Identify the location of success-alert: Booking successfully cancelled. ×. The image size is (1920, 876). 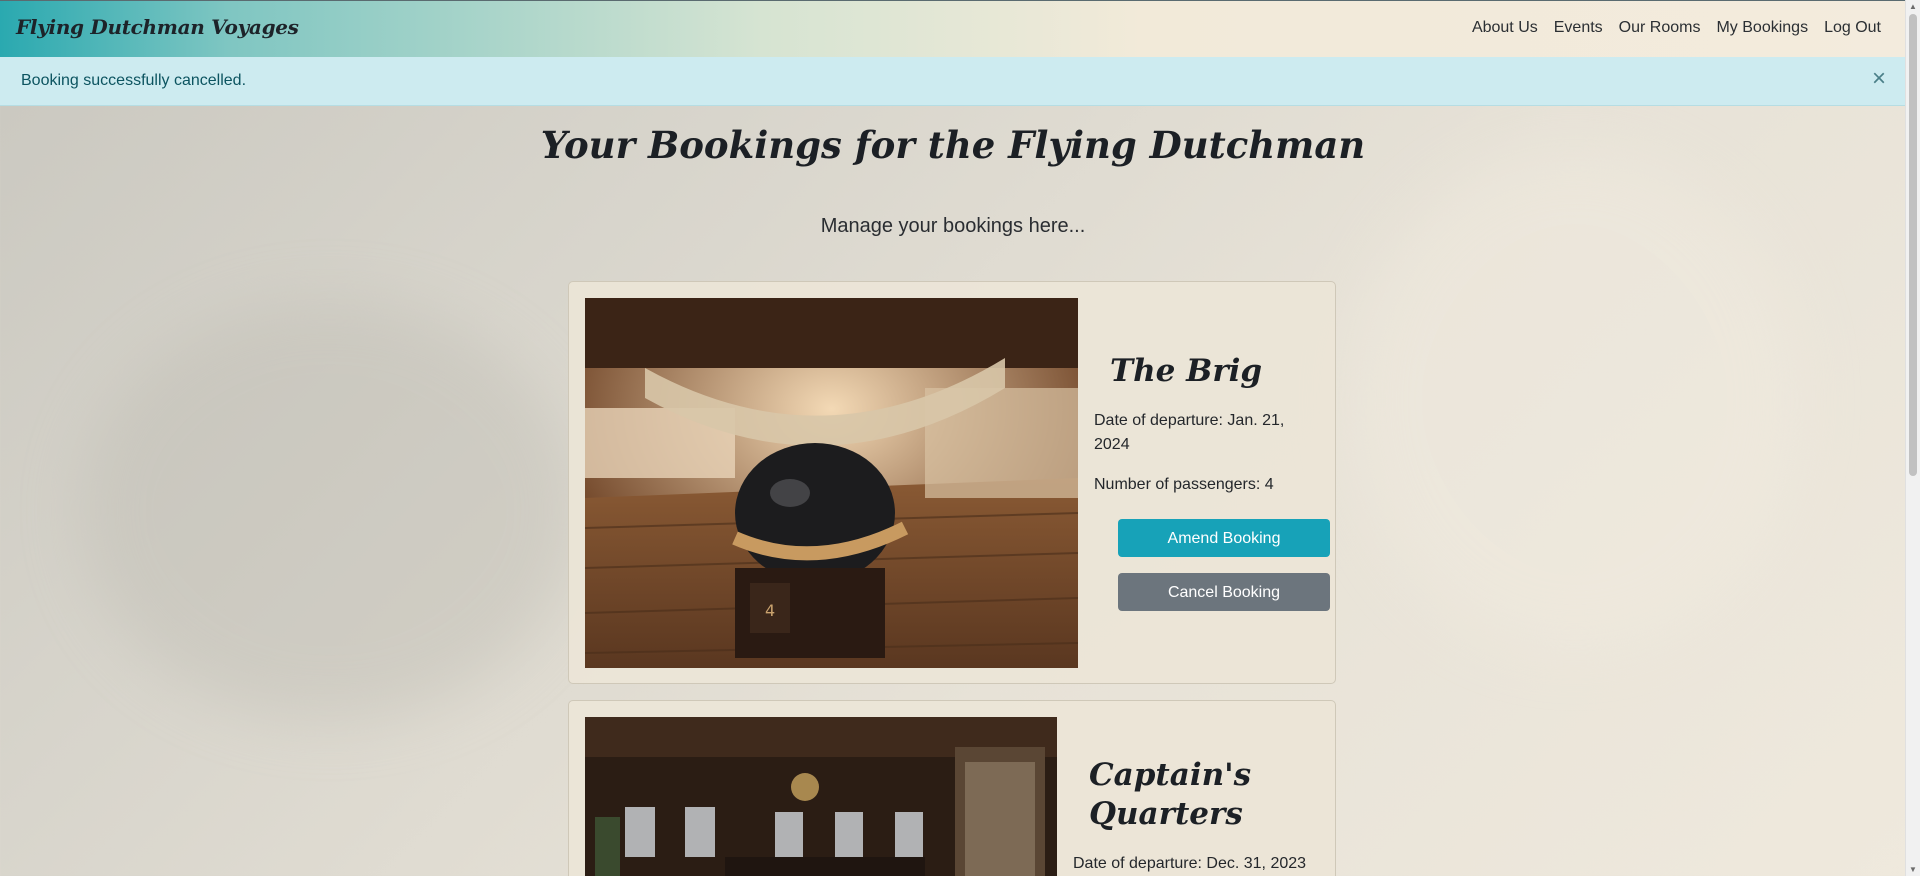
(953, 81).